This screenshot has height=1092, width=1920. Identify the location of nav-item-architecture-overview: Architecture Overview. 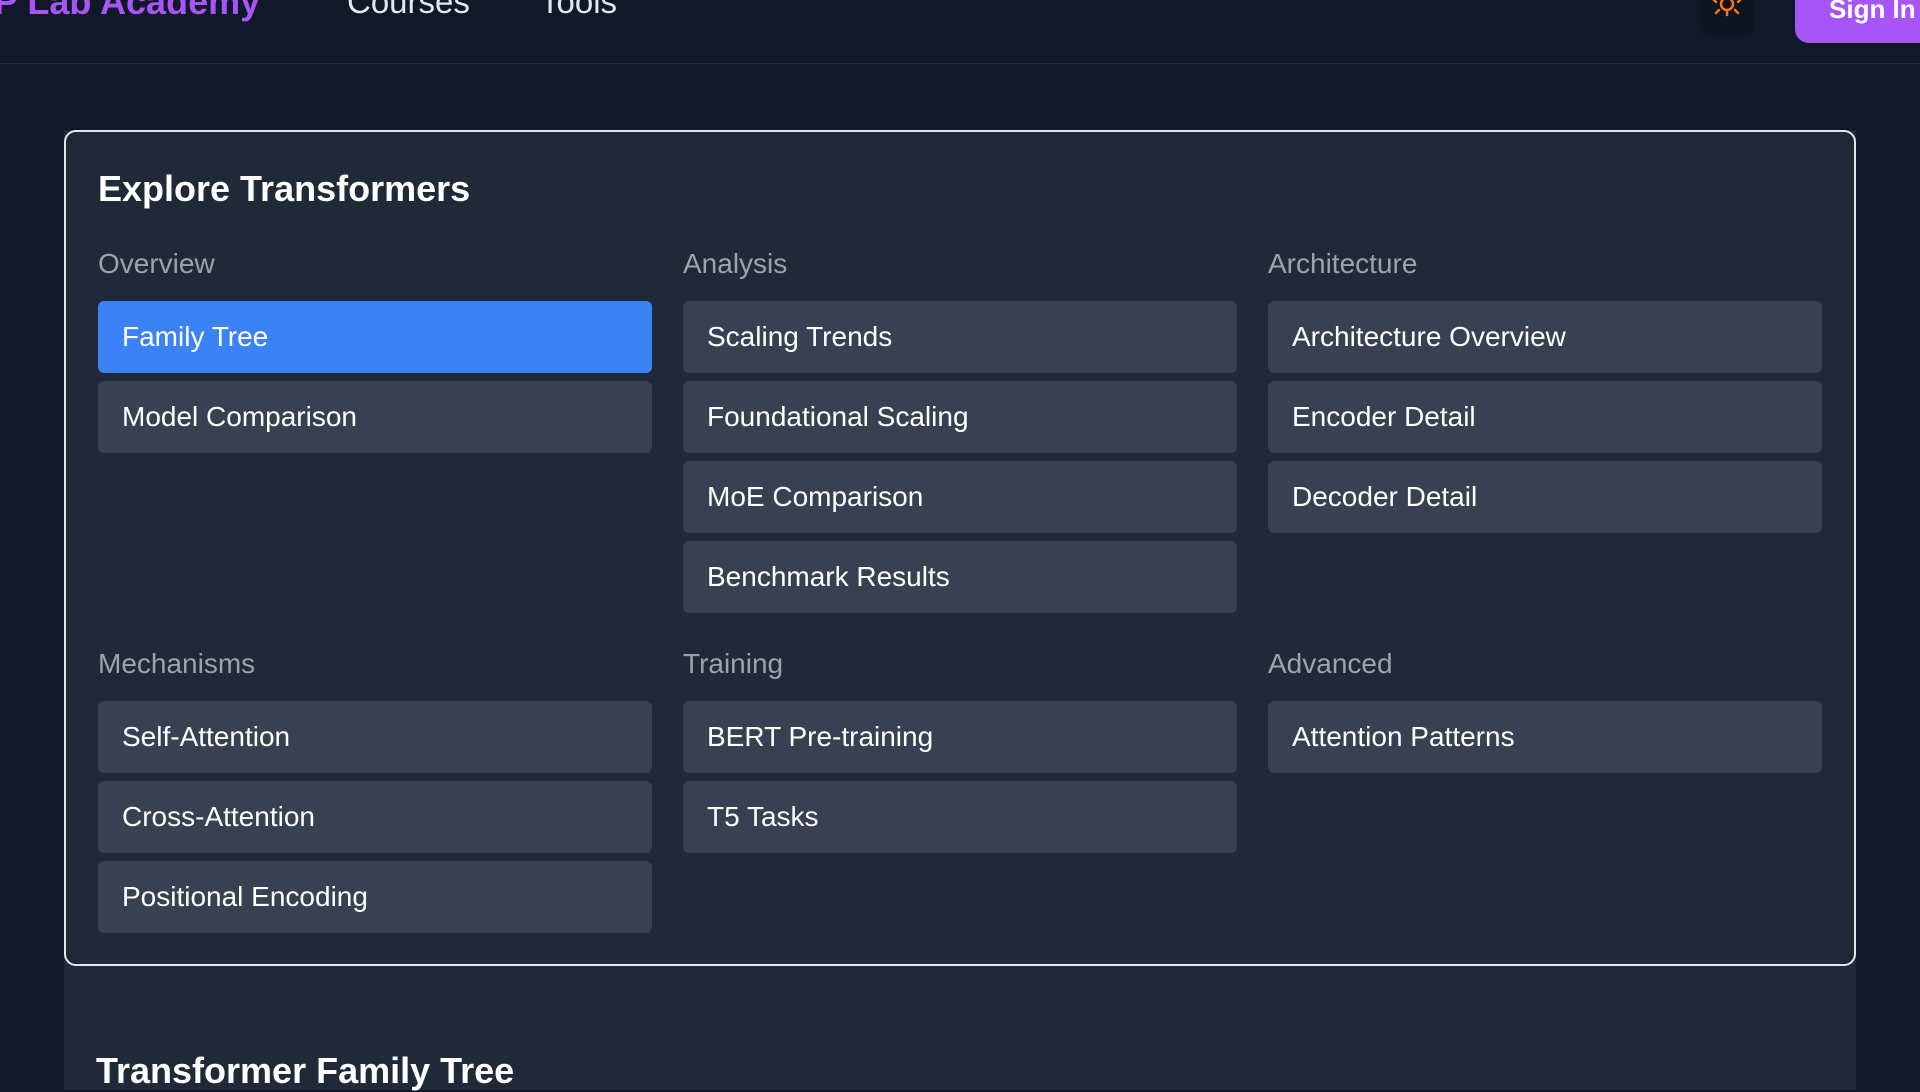
(1545, 337).